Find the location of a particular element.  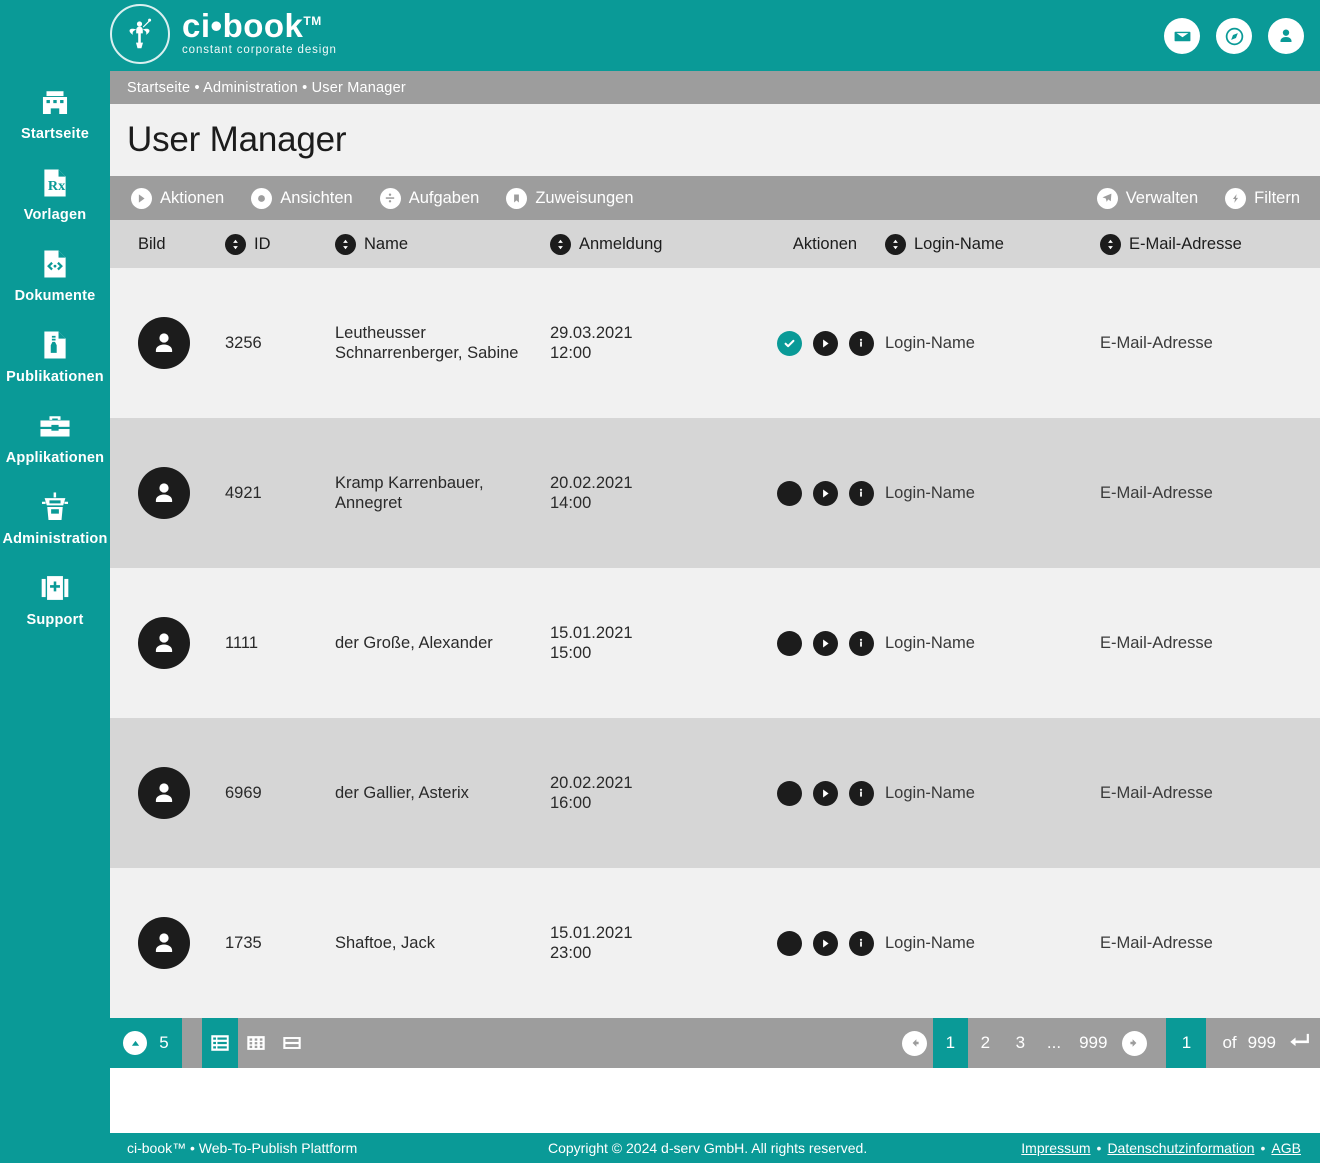

page-total-label: of 999 is located at coordinates (1247, 1043).